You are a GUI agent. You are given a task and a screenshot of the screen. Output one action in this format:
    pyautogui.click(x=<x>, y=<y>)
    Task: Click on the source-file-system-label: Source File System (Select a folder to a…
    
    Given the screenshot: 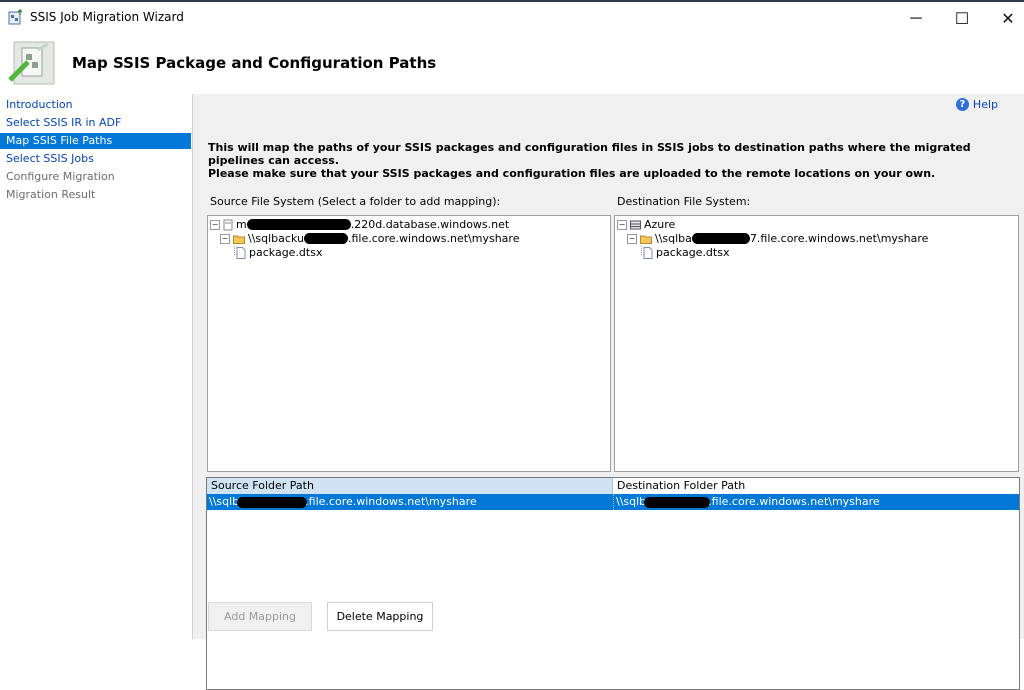 What is the action you would take?
    pyautogui.click(x=355, y=201)
    